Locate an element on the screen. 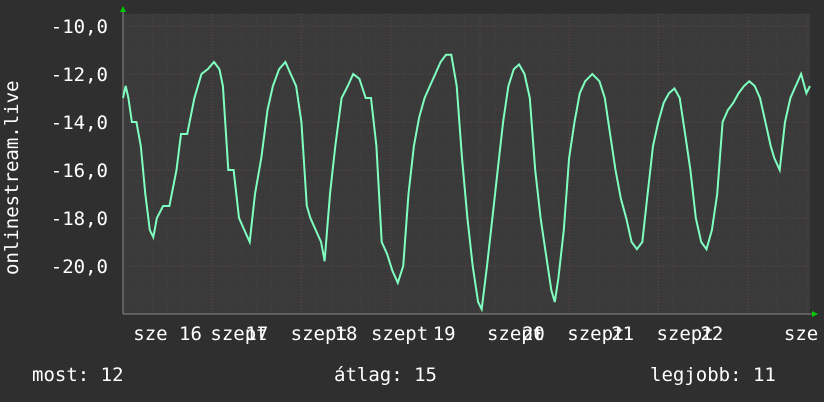 This screenshot has width=824, height=402. x-tick-label: szept is located at coordinates (399, 334).